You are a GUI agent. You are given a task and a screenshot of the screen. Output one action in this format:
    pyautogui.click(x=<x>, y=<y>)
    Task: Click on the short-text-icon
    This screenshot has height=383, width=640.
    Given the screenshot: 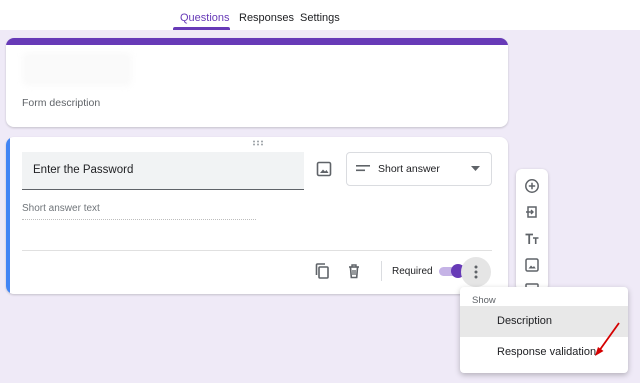 What is the action you would take?
    pyautogui.click(x=363, y=168)
    